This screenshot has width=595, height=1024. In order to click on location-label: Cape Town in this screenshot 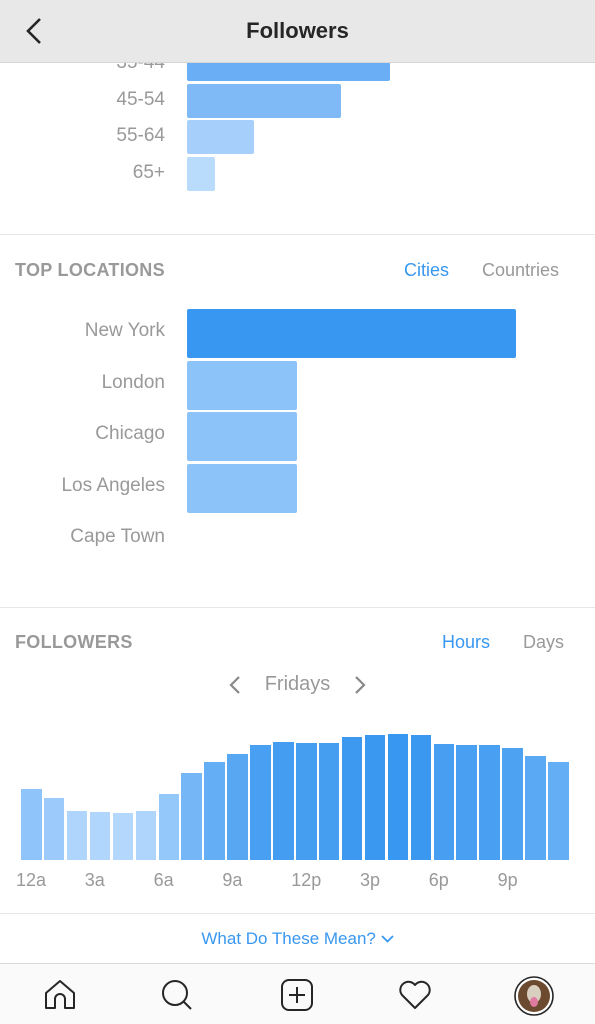, I will do `click(117, 536)`.